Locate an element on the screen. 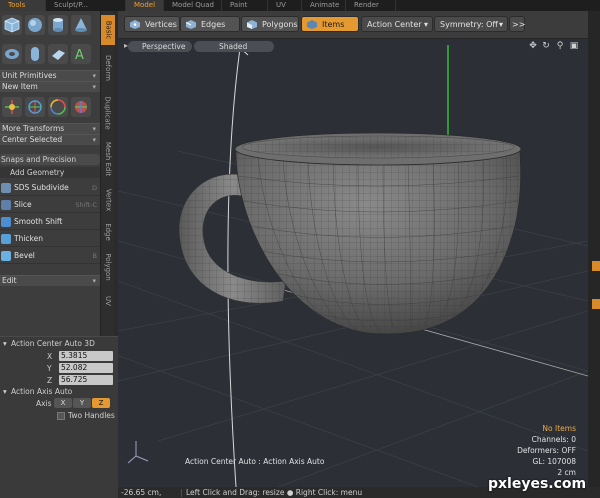 The height and width of the screenshot is (498, 600). vtab-uv: UV is located at coordinates (108, 301).